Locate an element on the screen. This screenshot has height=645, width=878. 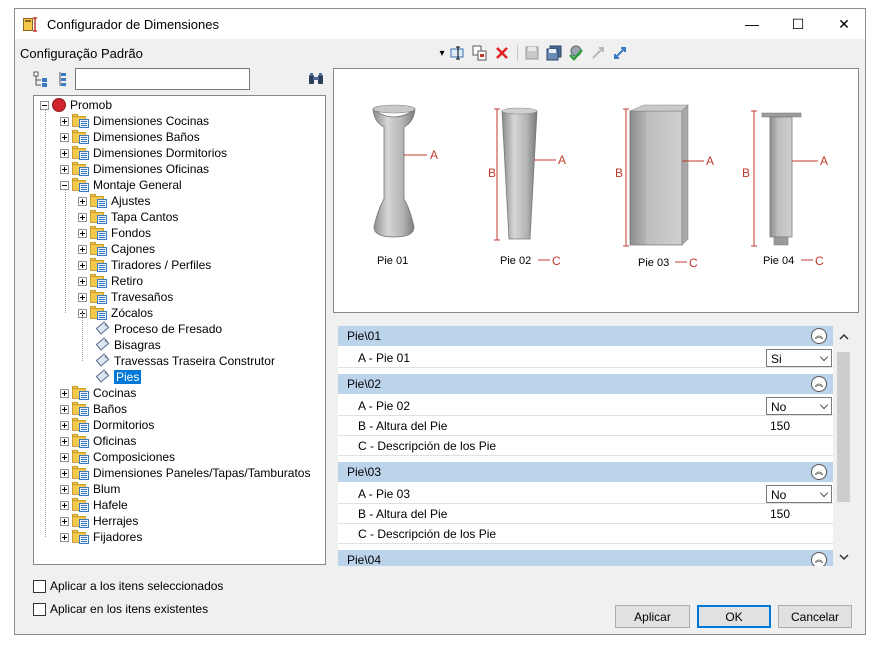
ok-button: OK is located at coordinates (734, 616).